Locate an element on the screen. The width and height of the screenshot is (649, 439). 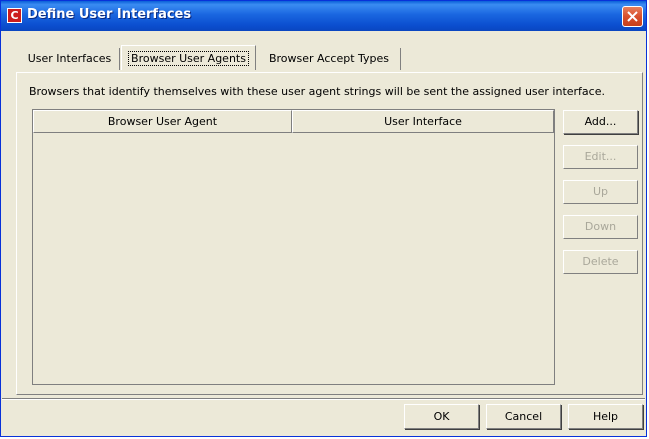
table-header: Browser User Agent User Interface is located at coordinates (293, 121).